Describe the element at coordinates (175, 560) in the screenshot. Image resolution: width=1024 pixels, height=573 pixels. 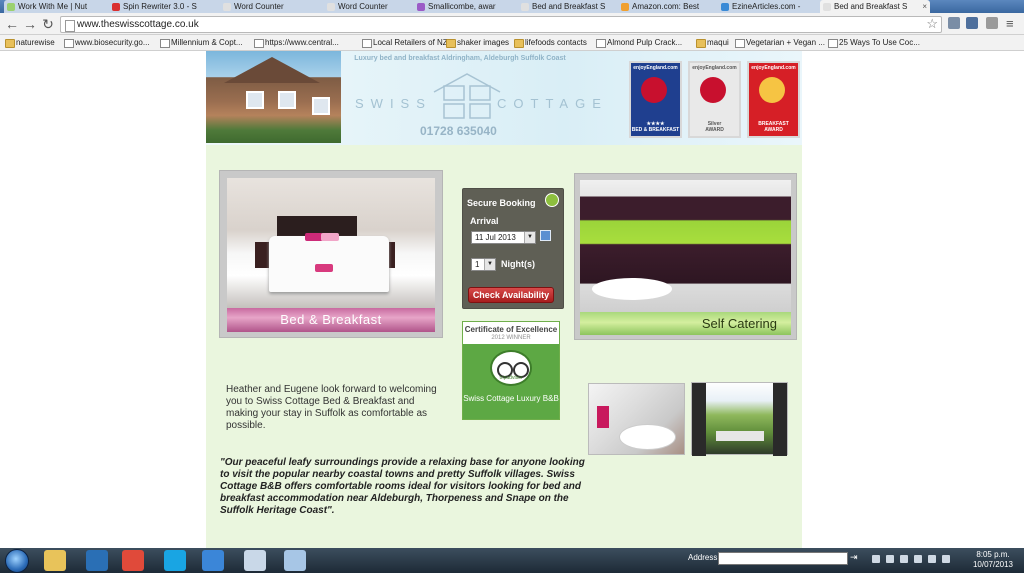
I see `skype-taskbar-icon` at that location.